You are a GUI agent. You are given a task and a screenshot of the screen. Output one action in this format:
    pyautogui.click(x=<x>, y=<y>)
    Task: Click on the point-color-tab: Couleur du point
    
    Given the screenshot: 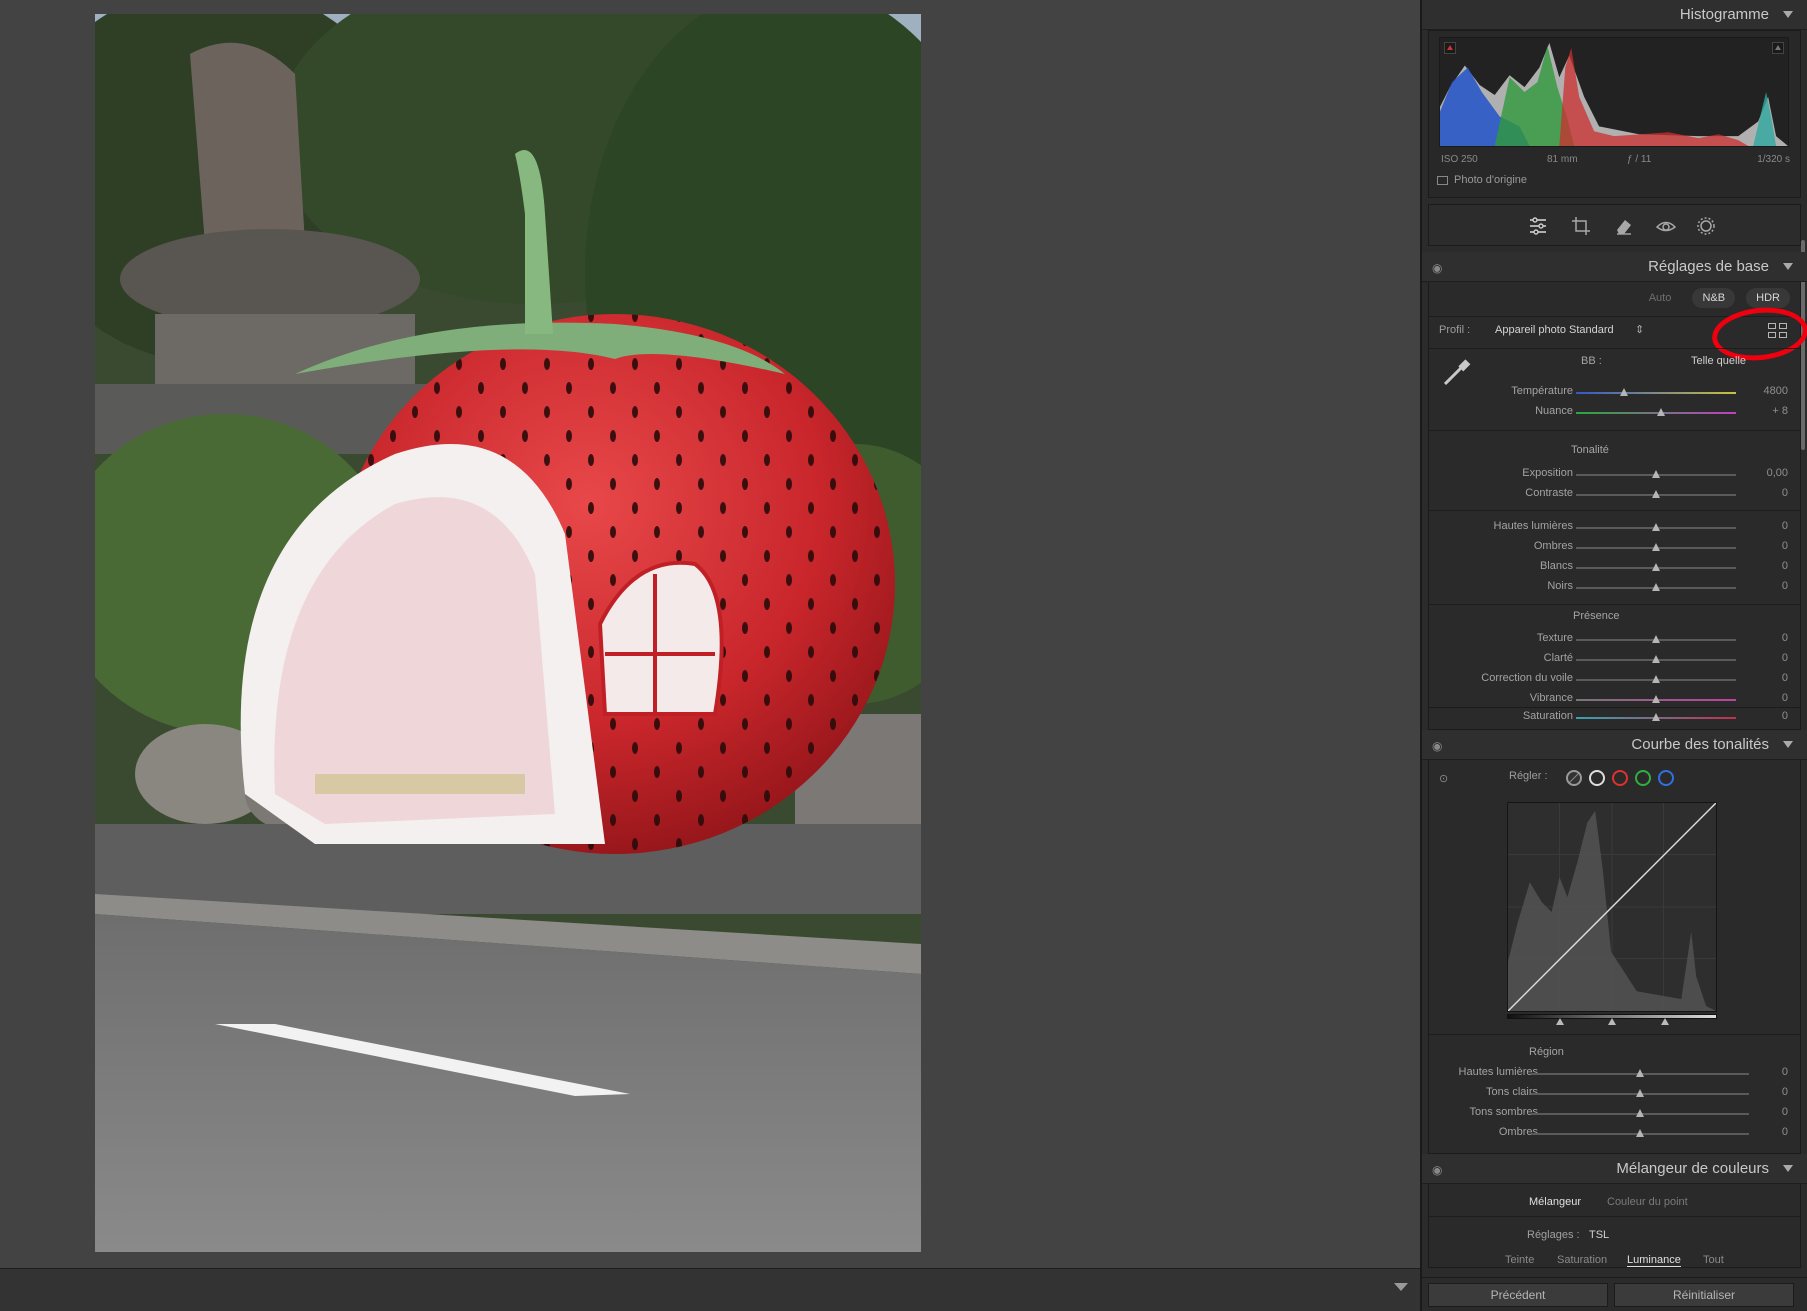 What is the action you would take?
    pyautogui.click(x=1647, y=1202)
    